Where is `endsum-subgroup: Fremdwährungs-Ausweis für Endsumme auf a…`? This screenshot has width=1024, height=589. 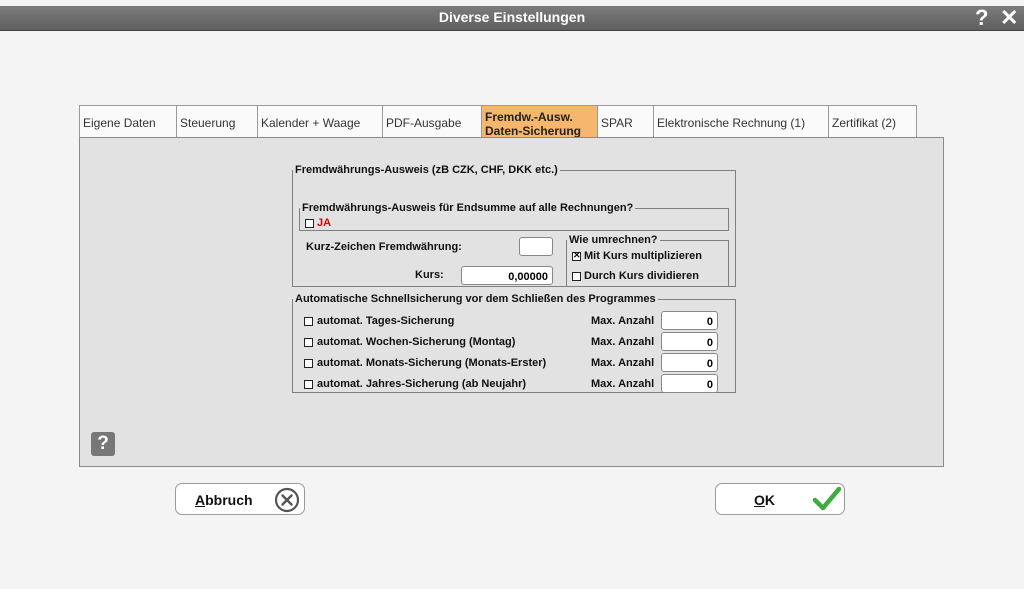
endsum-subgroup: Fremdwährungs-Ausweis für Endsumme auf a… is located at coordinates (514, 216).